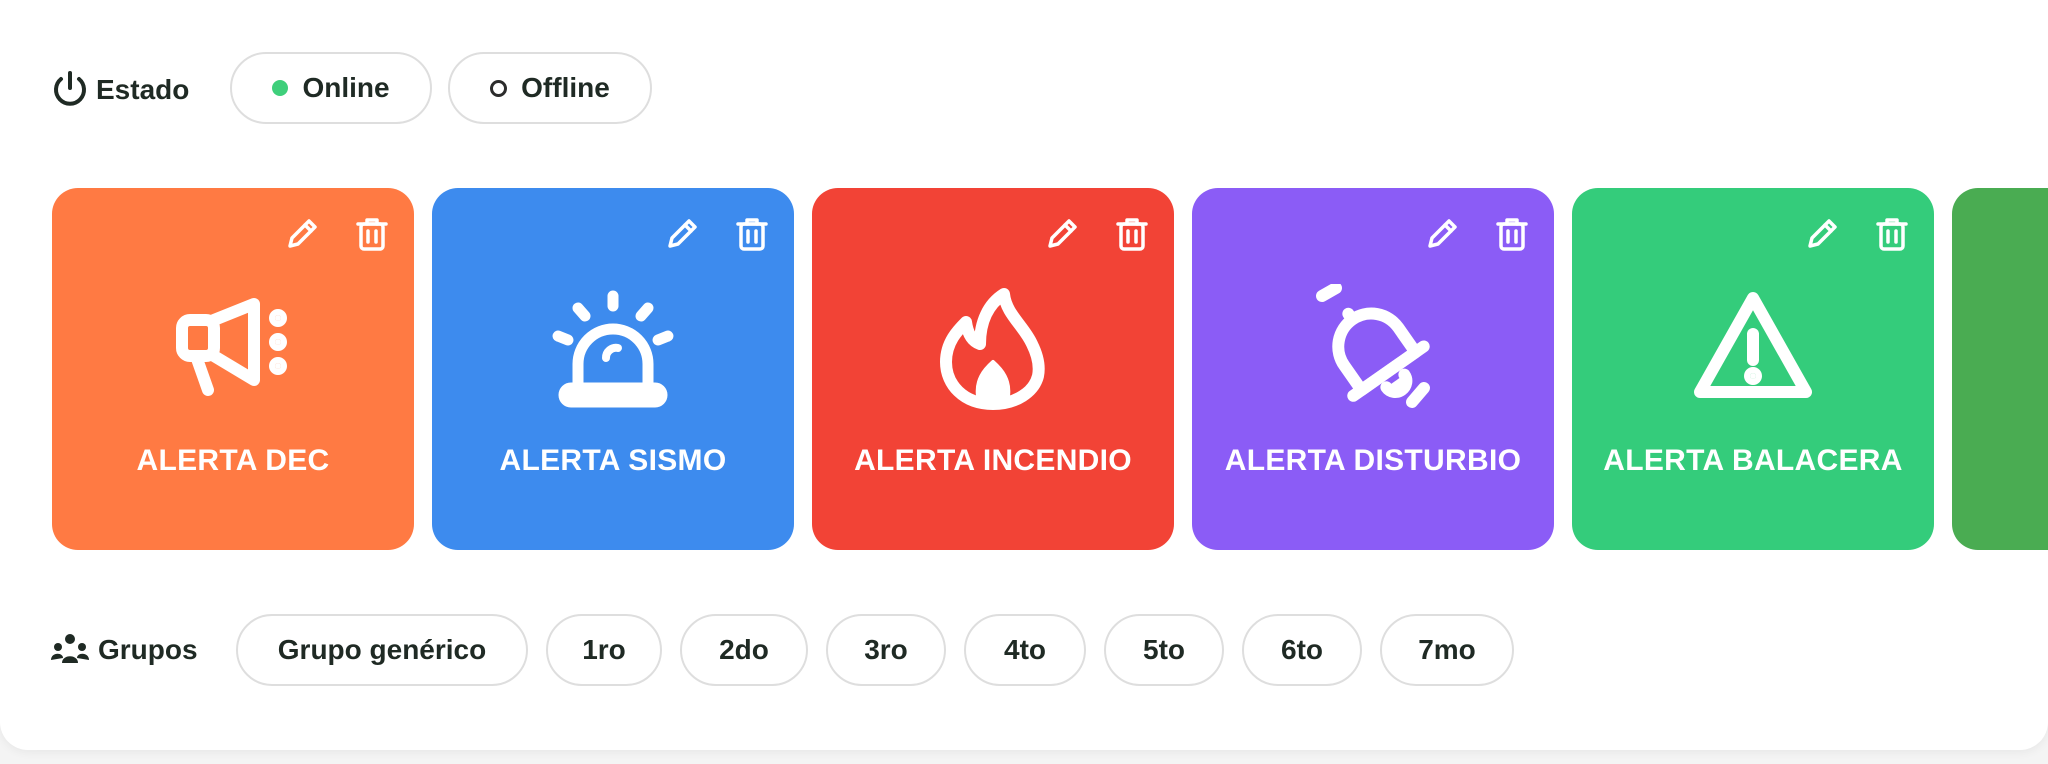  I want to click on group-chip-6to: 6to, so click(1302, 650).